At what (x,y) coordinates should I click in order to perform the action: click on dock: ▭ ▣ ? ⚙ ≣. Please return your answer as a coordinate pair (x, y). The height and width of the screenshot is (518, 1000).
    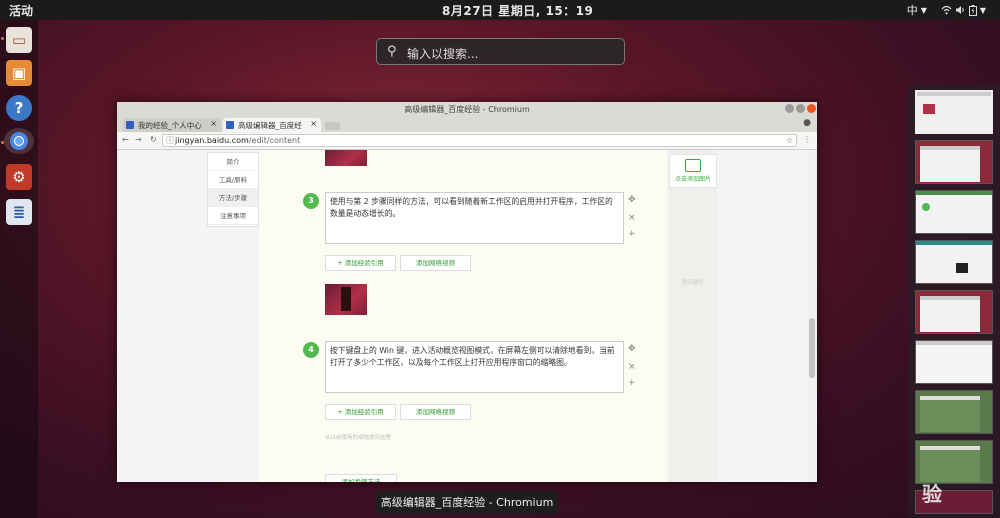
    Looking at the image, I should click on (19, 269).